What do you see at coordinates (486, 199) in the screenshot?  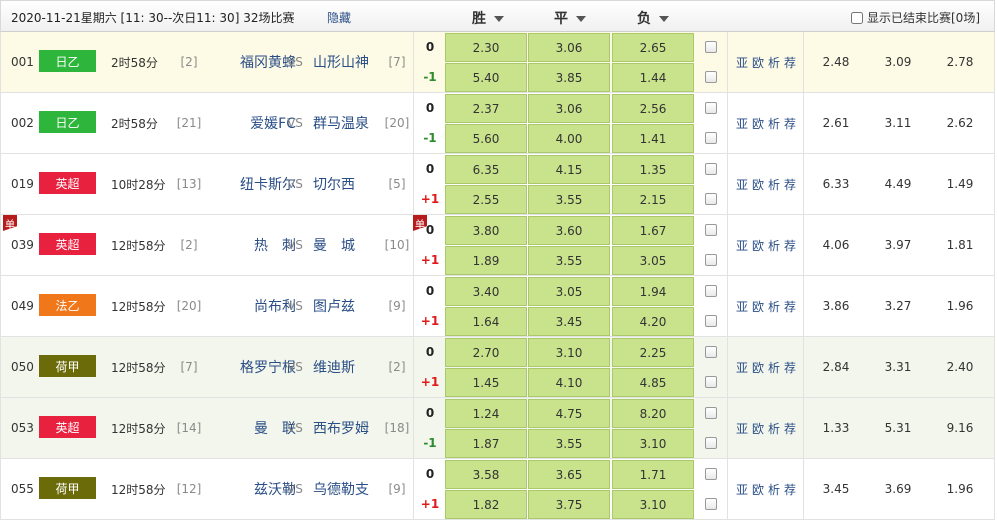 I see `odds-win: 2.55` at bounding box center [486, 199].